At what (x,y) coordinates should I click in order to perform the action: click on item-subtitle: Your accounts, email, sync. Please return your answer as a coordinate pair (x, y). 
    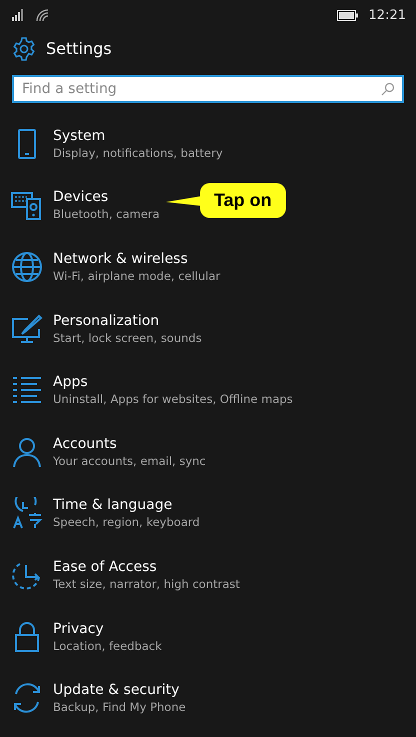
    Looking at the image, I should click on (129, 461).